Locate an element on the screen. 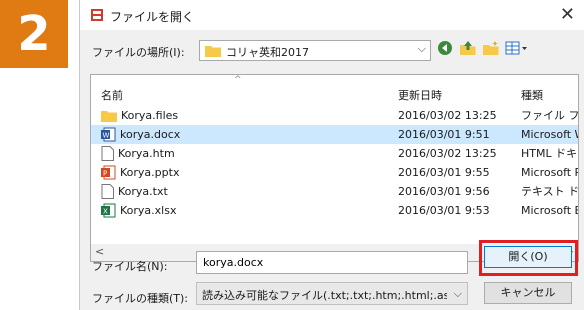 The width and height of the screenshot is (584, 310). word-icon: W is located at coordinates (108, 134).